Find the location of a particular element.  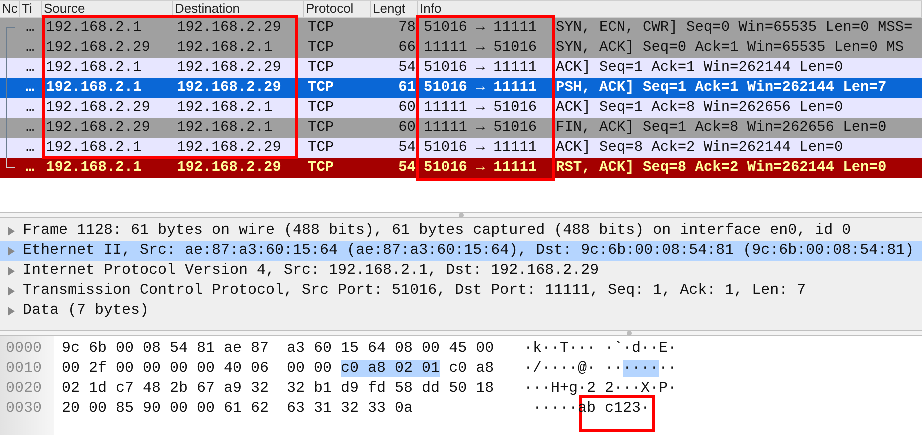

packet-row: … 192.168.2.1 192.168.2.29 TCP 54 51016 → 11111 ACK] Seq=8 Ack=2 Win=262144 Len=0 is located at coordinates (461, 148).